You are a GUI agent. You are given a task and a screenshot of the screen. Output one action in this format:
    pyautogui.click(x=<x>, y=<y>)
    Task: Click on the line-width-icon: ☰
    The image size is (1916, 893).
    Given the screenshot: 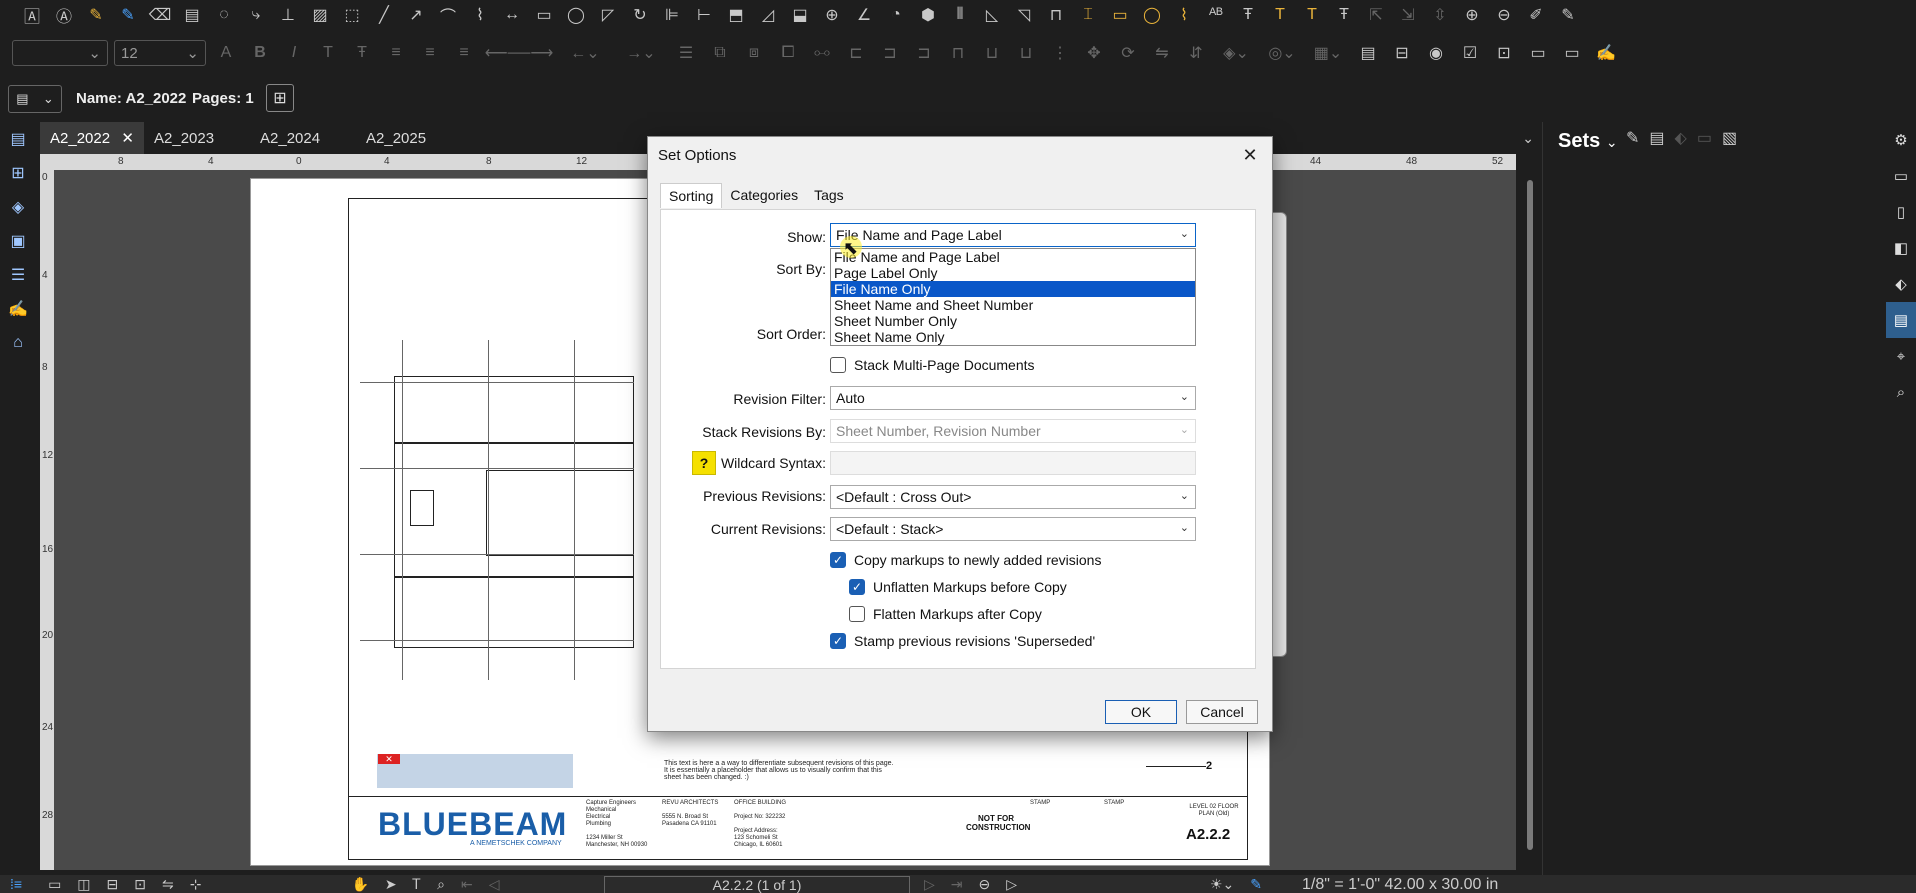 What is the action you would take?
    pyautogui.click(x=686, y=53)
    